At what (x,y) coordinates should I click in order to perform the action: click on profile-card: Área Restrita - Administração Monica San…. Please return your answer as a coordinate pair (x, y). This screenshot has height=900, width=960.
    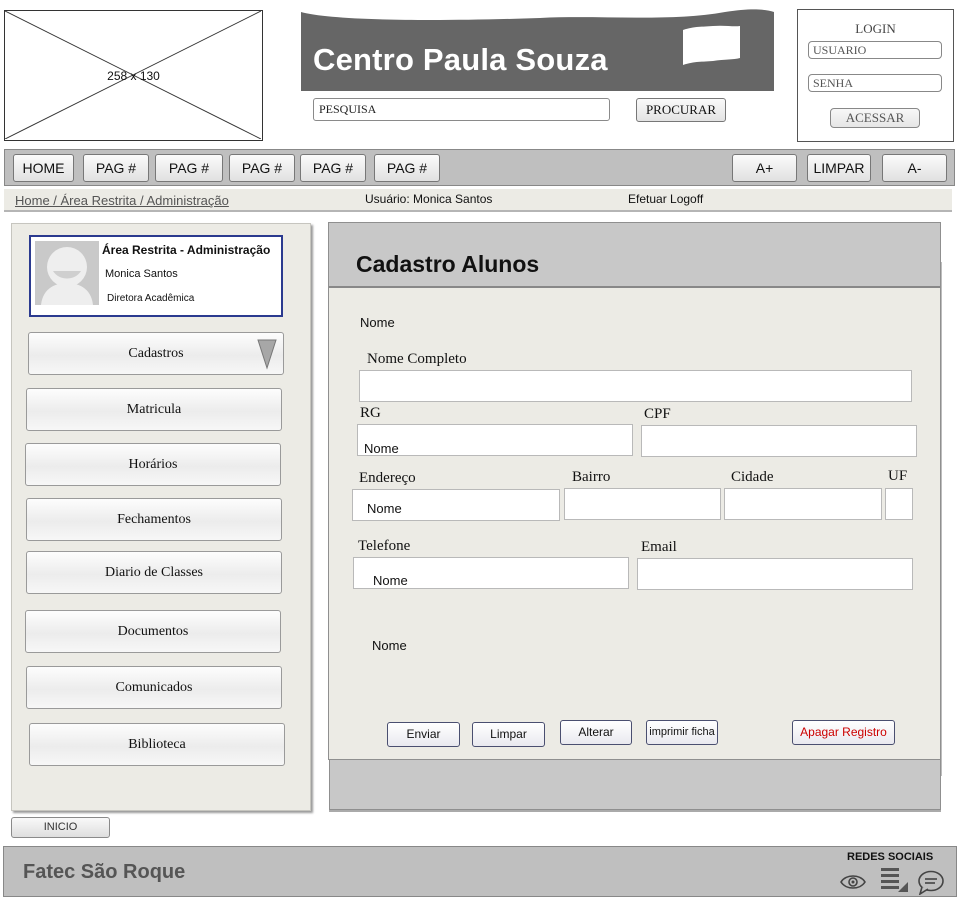
    Looking at the image, I should click on (156, 276).